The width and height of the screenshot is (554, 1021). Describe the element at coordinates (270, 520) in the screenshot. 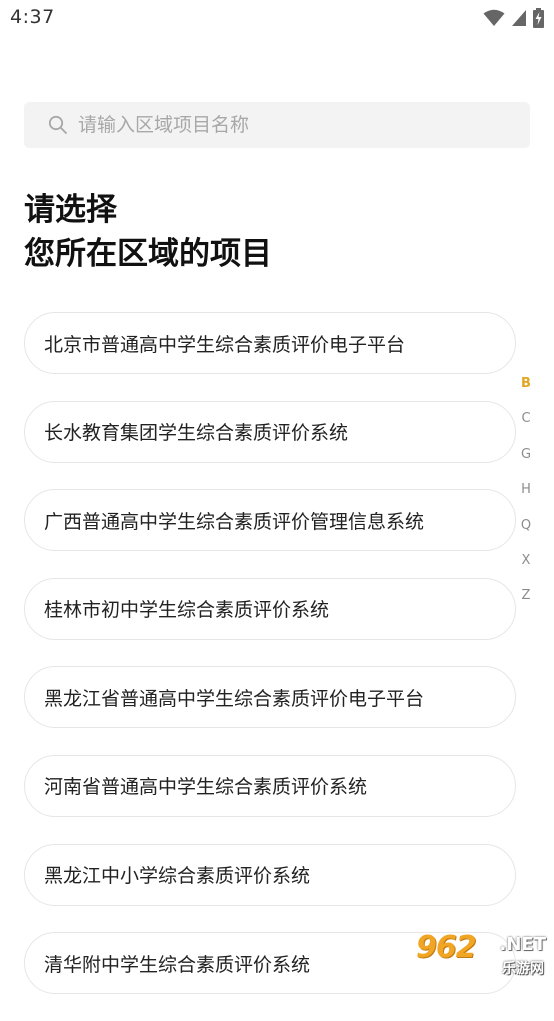

I see `project-item: 广西普通高中学生综合素质评价管理信息系统` at that location.